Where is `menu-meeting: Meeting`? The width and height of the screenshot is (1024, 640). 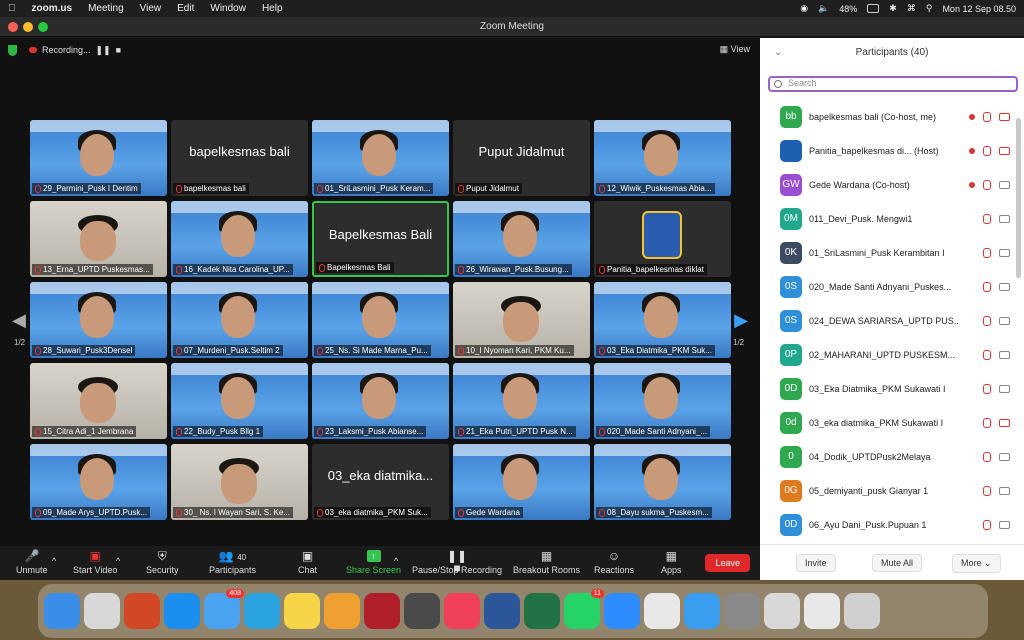
menu-meeting: Meeting is located at coordinates (106, 8).